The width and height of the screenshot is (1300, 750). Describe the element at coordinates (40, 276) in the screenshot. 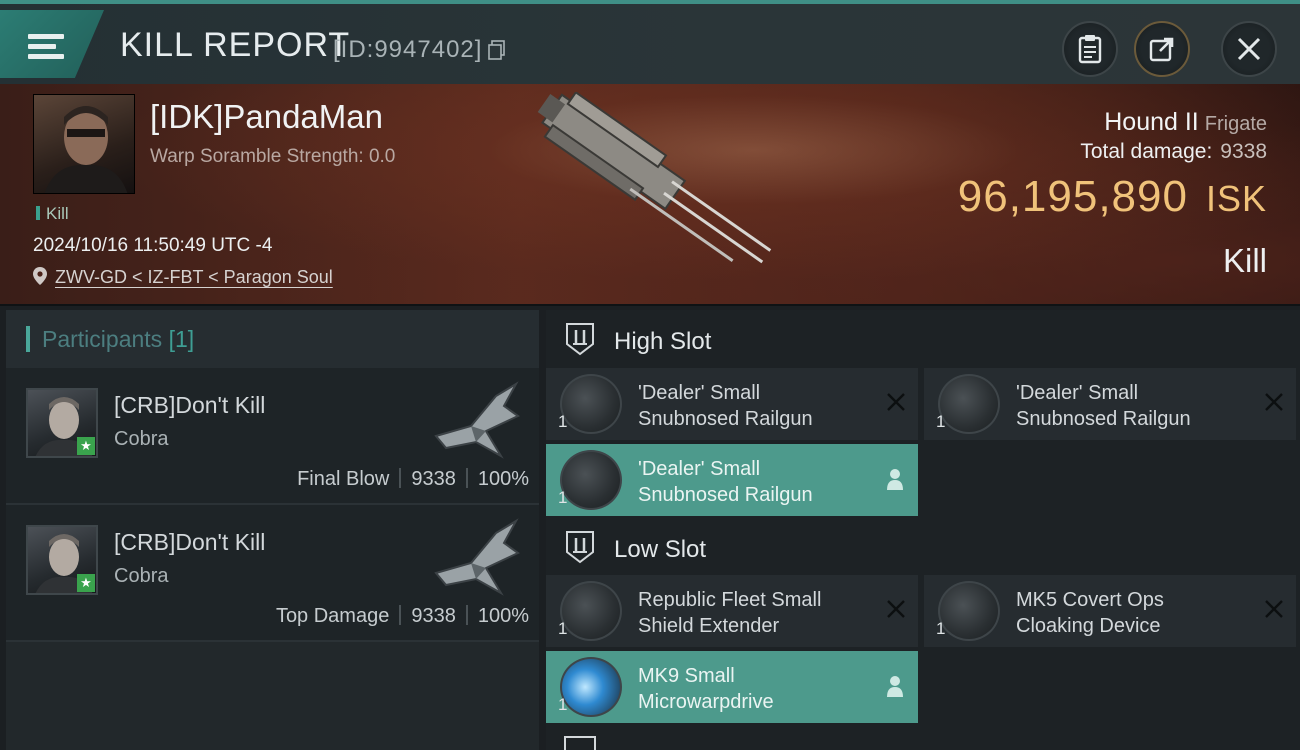

I see `location-pin-icon` at that location.